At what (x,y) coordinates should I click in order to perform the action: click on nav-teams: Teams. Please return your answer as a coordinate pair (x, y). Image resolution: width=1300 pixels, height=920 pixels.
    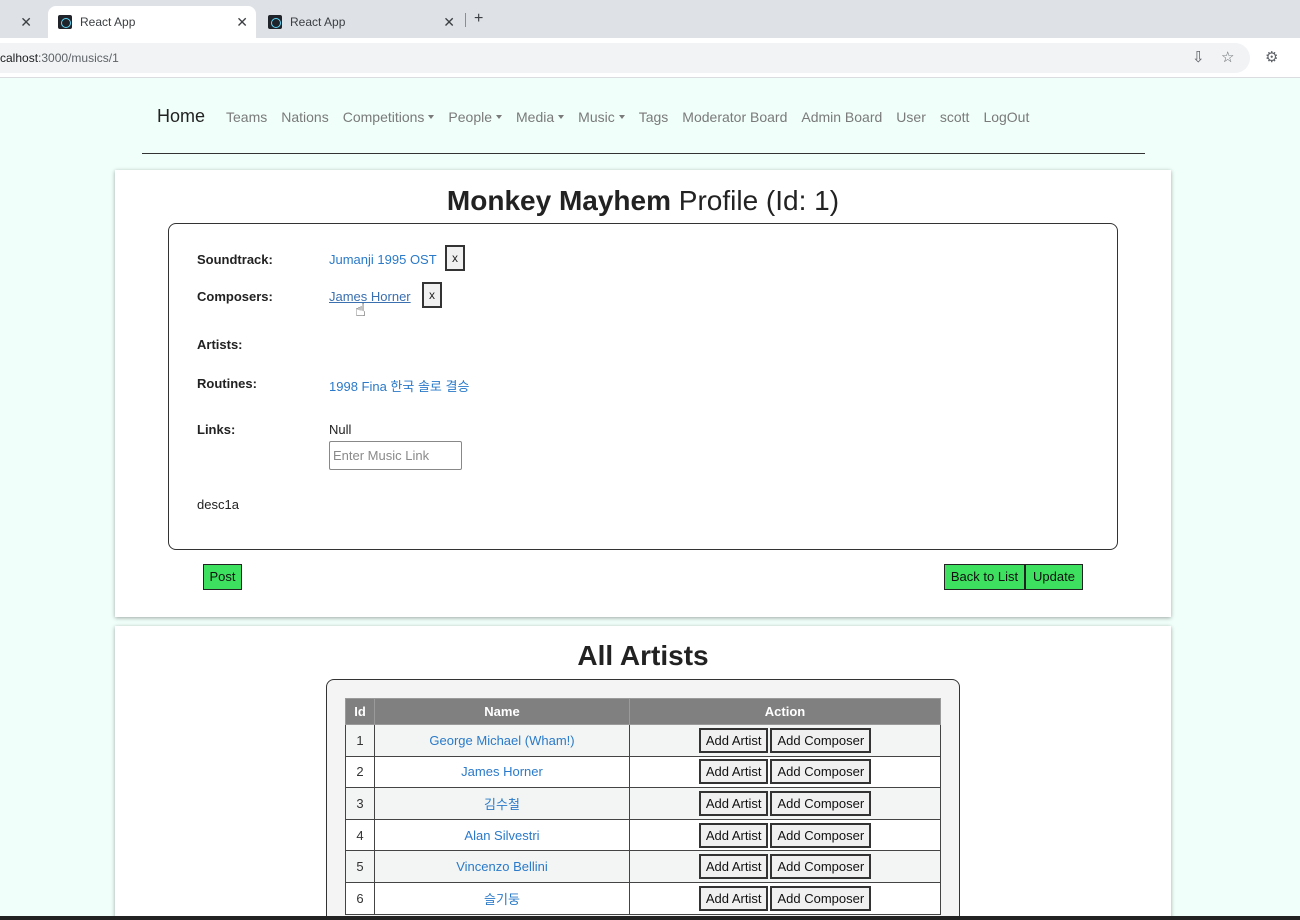
    Looking at the image, I should click on (246, 117).